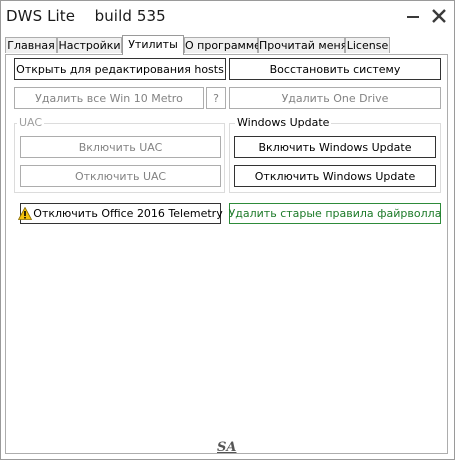 The width and height of the screenshot is (455, 460). Describe the element at coordinates (222, 45) in the screenshot. I see `tab-about: О программе` at that location.